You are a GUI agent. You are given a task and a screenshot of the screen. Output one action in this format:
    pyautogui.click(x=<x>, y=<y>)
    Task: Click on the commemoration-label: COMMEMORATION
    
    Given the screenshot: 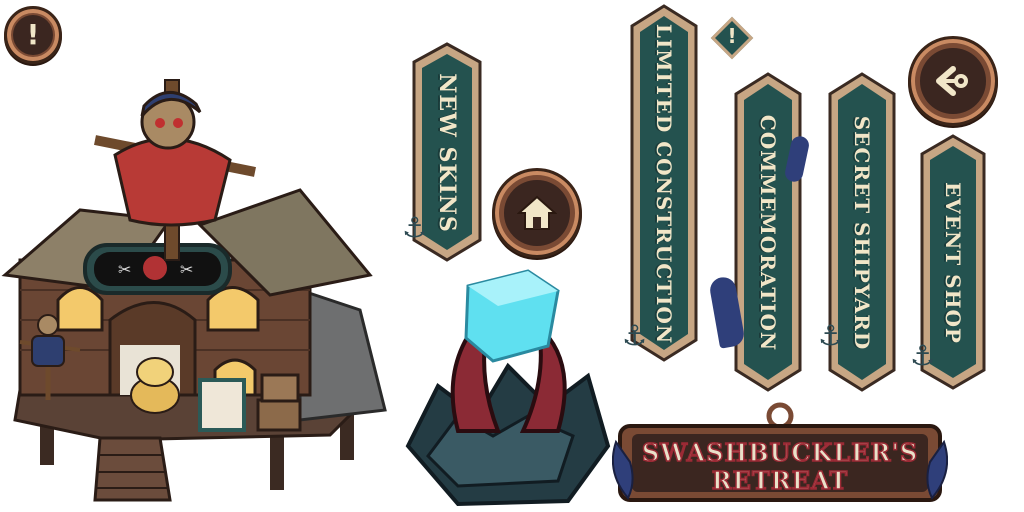 What is the action you would take?
    pyautogui.click(x=768, y=233)
    